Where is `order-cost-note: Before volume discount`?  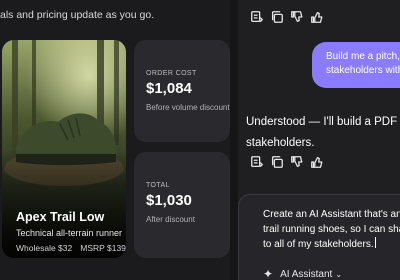 order-cost-note: Before volume discount is located at coordinates (188, 107).